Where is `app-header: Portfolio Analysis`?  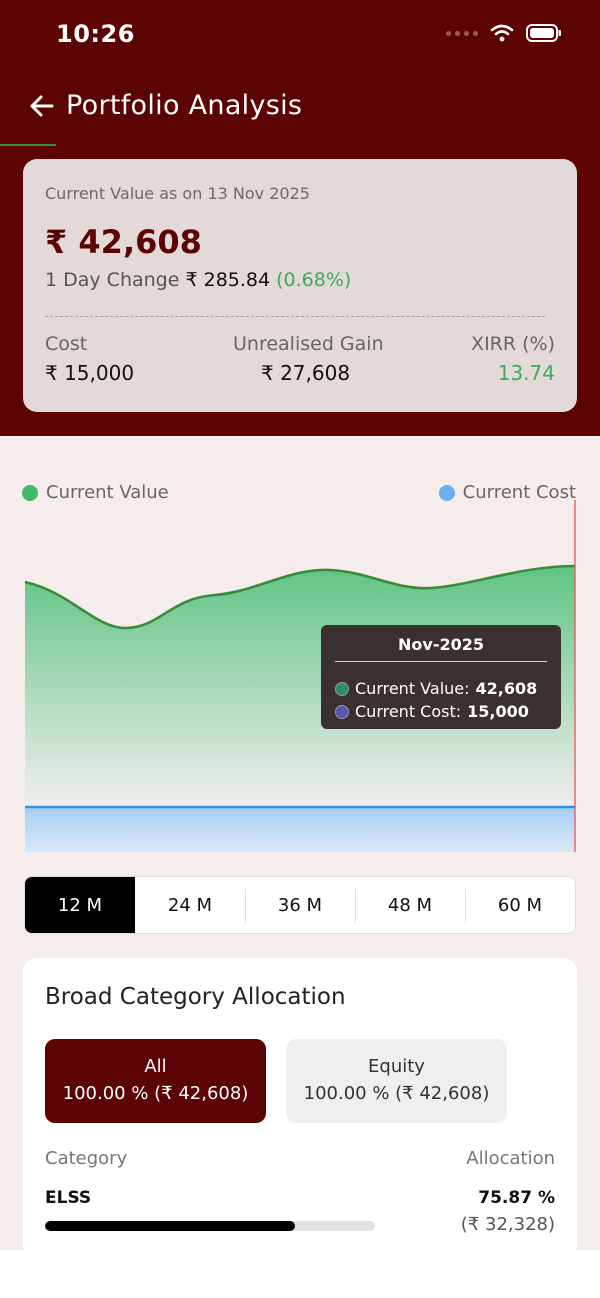 app-header: Portfolio Analysis is located at coordinates (300, 107).